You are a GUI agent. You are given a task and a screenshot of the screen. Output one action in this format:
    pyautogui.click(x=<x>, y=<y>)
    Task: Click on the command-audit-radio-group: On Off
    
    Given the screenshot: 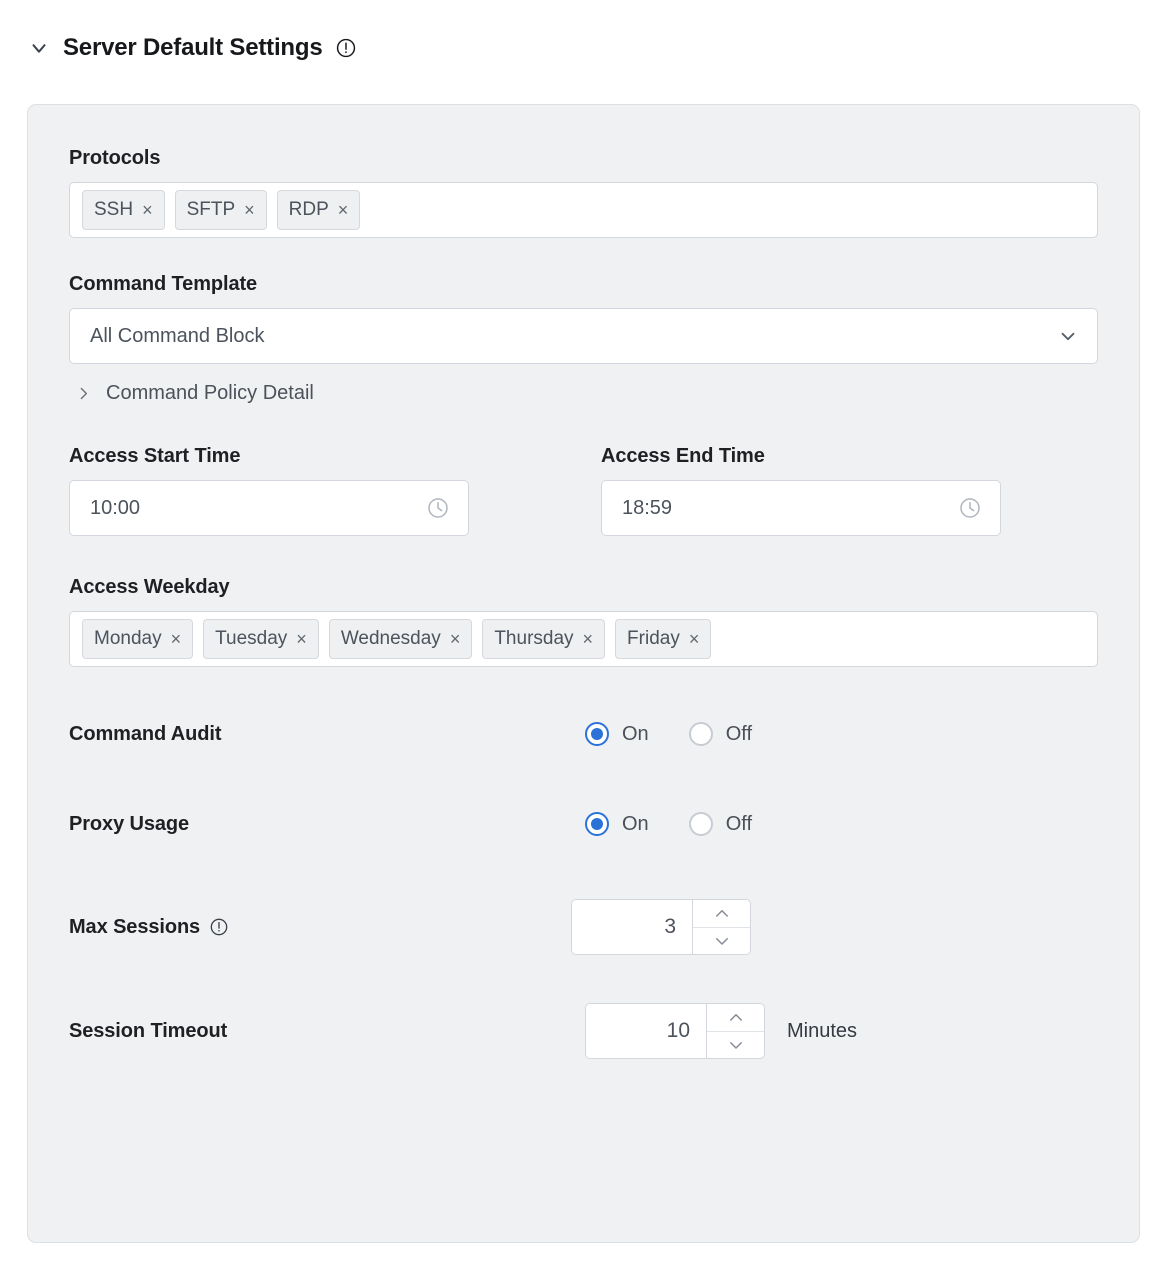 What is the action you would take?
    pyautogui.click(x=668, y=734)
    